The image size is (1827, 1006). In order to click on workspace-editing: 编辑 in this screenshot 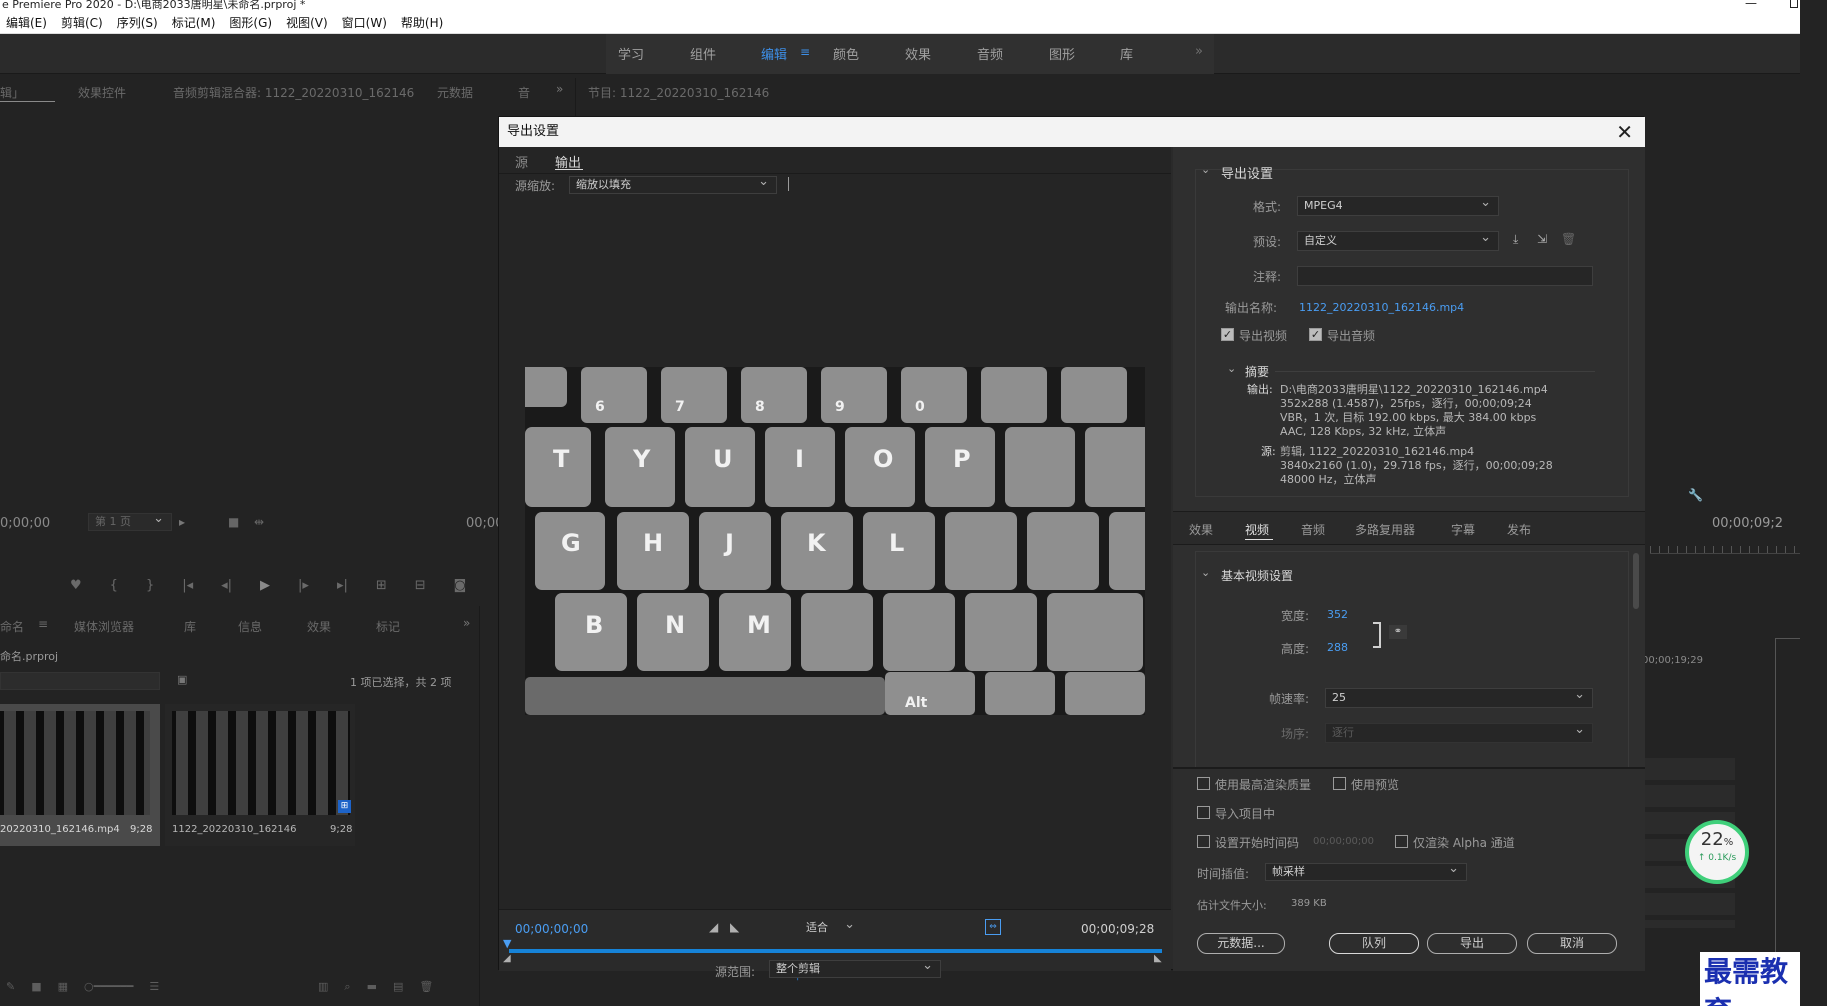, I will do `click(774, 53)`.